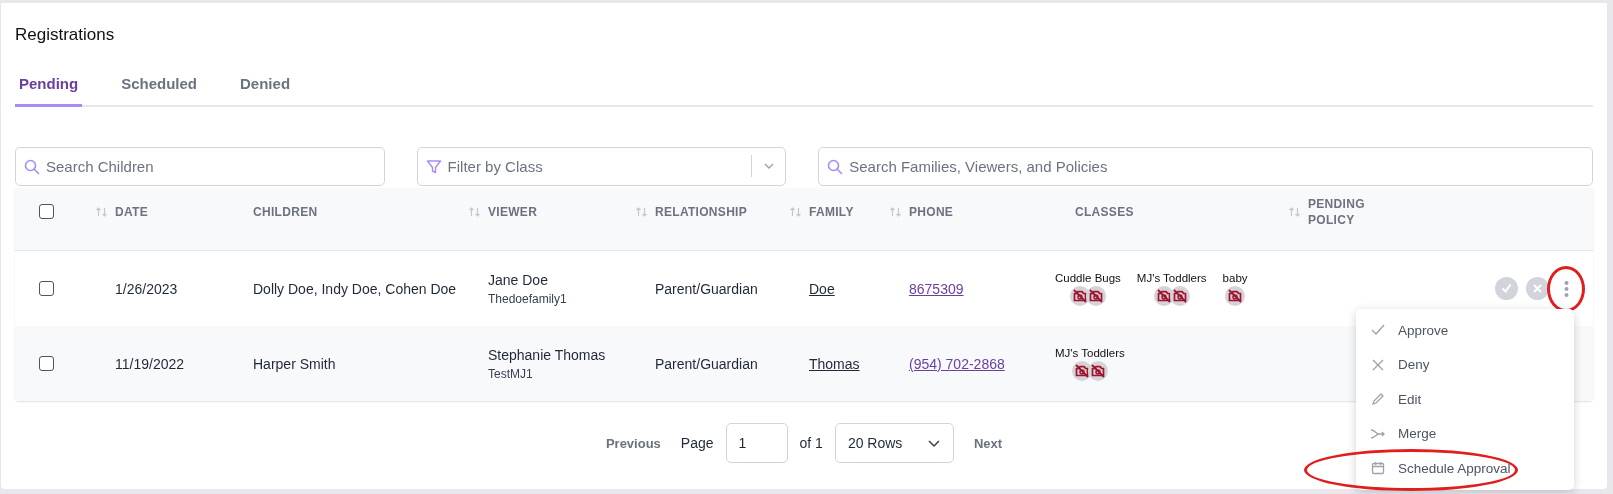 The width and height of the screenshot is (1613, 494). I want to click on deny-button, so click(1537, 288).